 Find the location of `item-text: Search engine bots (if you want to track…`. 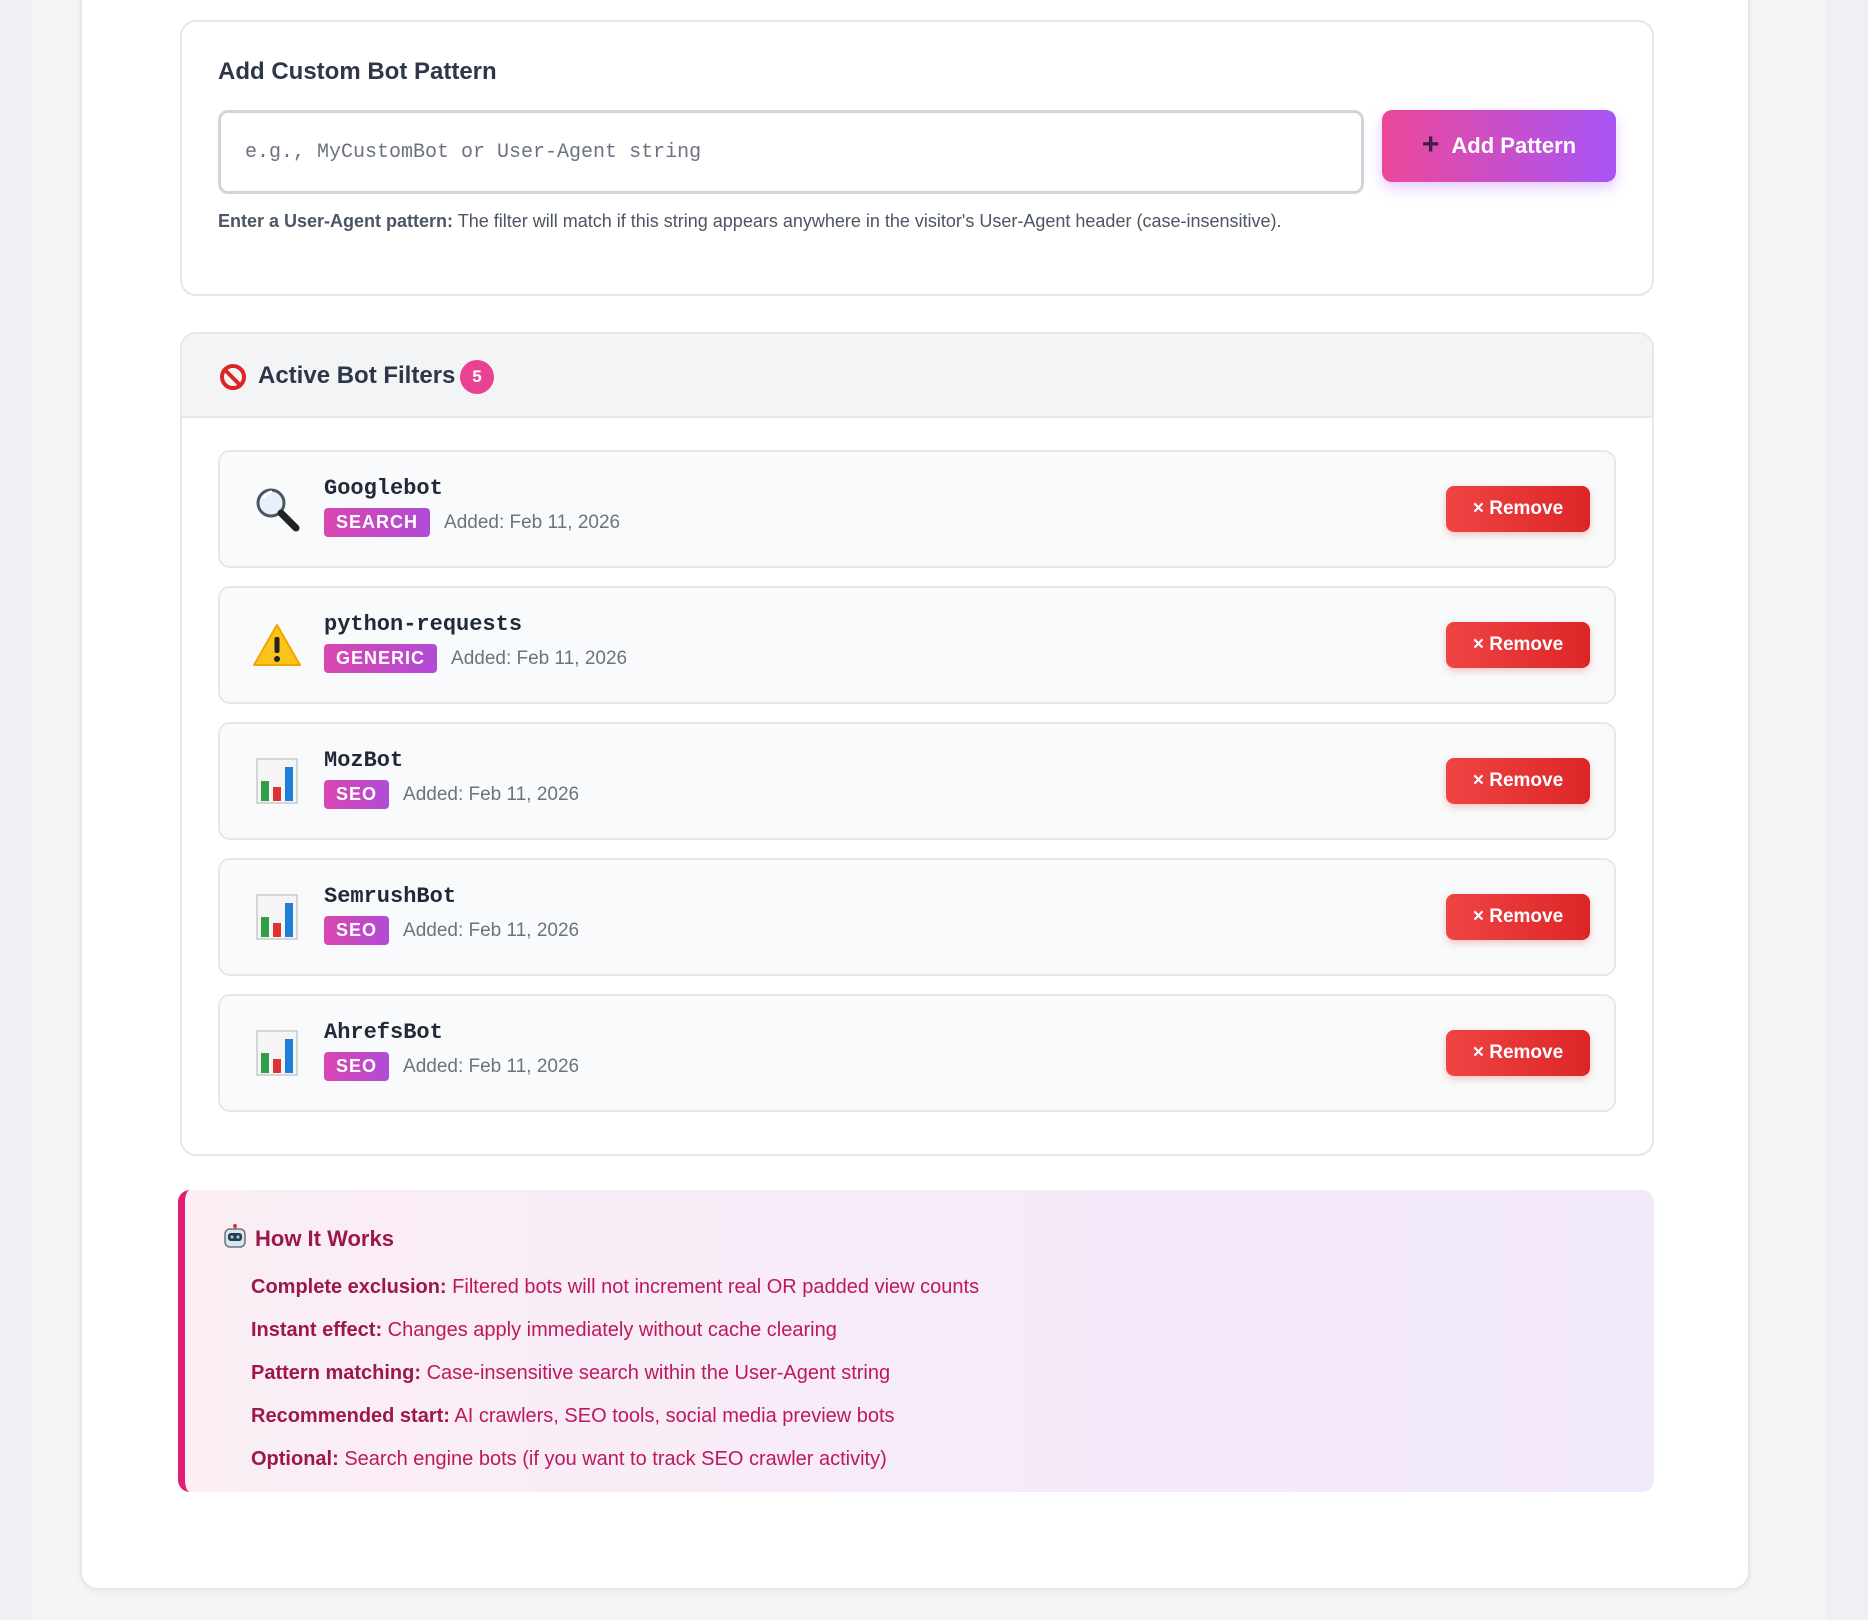

item-text: Search engine bots (if you want to track… is located at coordinates (612, 1459).